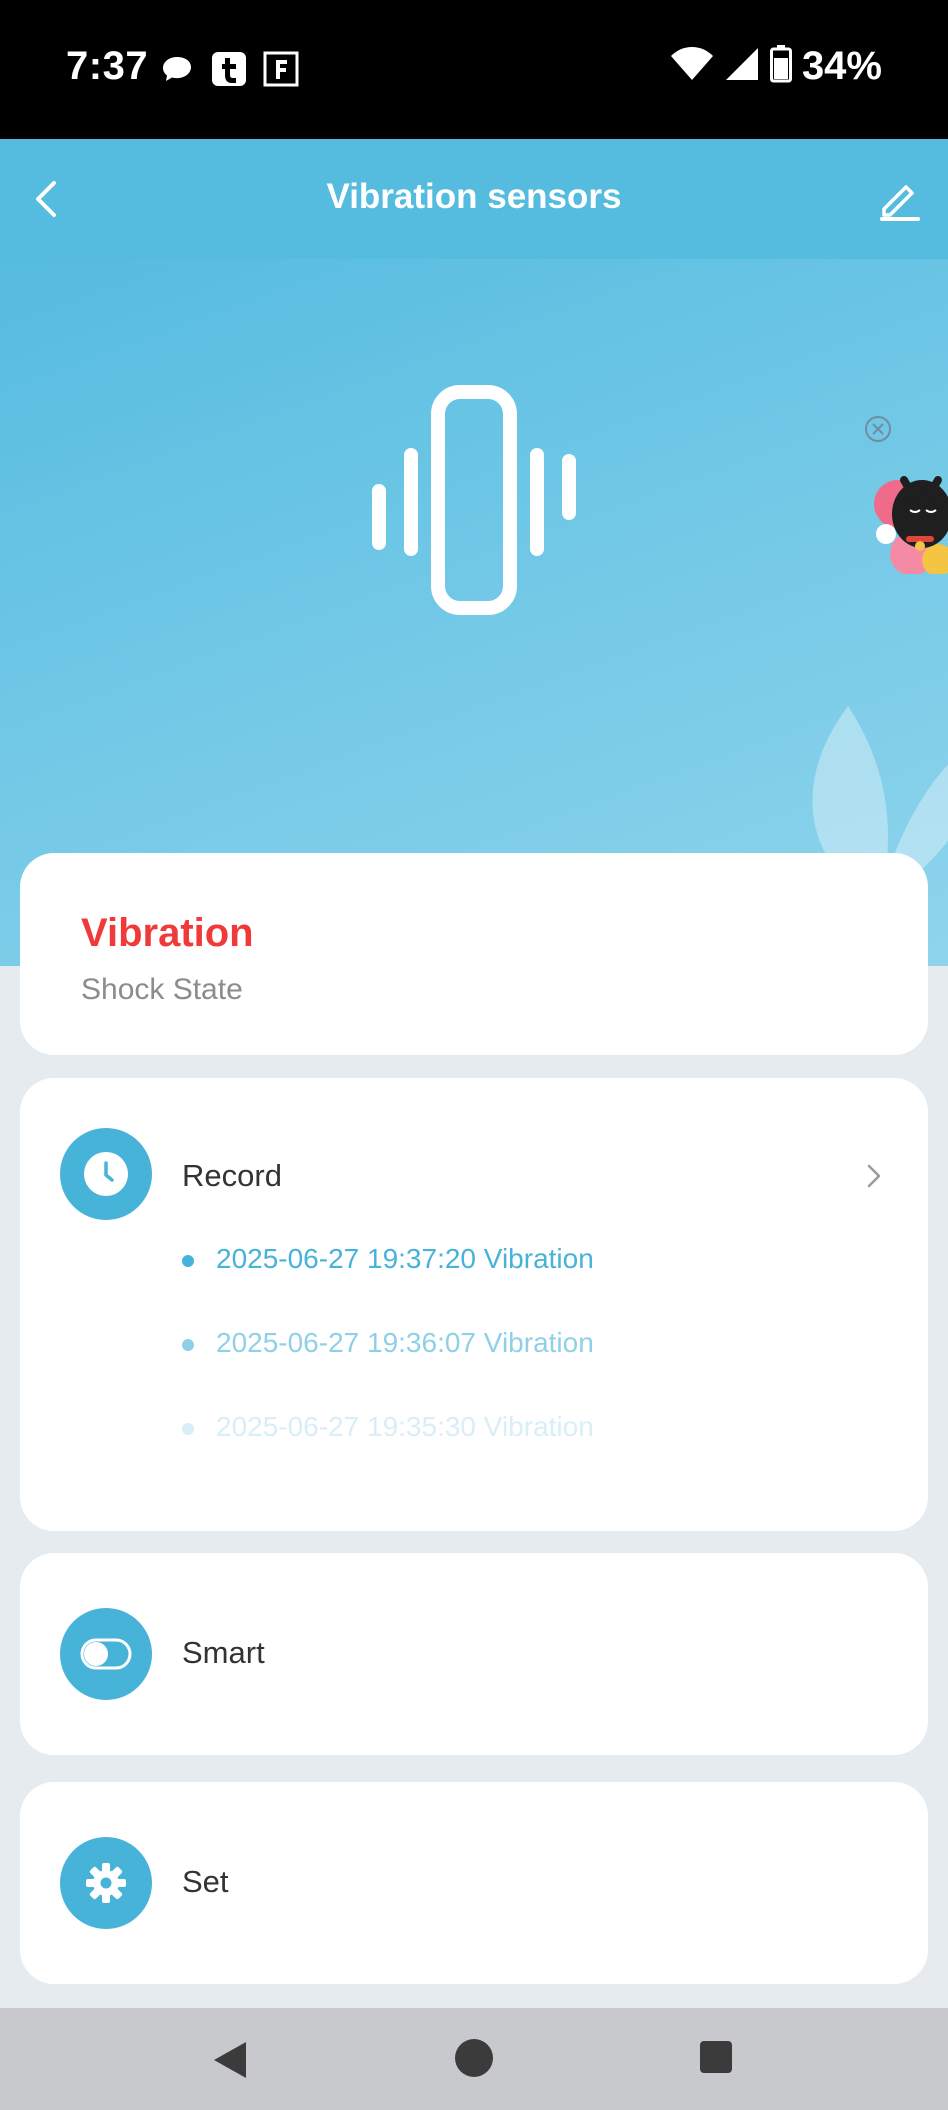  What do you see at coordinates (474, 196) in the screenshot?
I see `page-title: Vibration sensors` at bounding box center [474, 196].